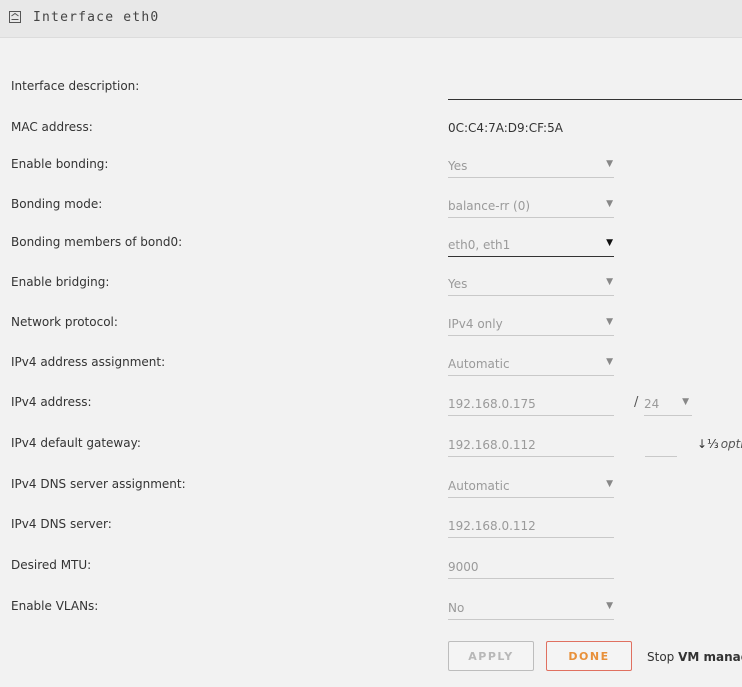  I want to click on stop-prefix: Stop, so click(663, 657).